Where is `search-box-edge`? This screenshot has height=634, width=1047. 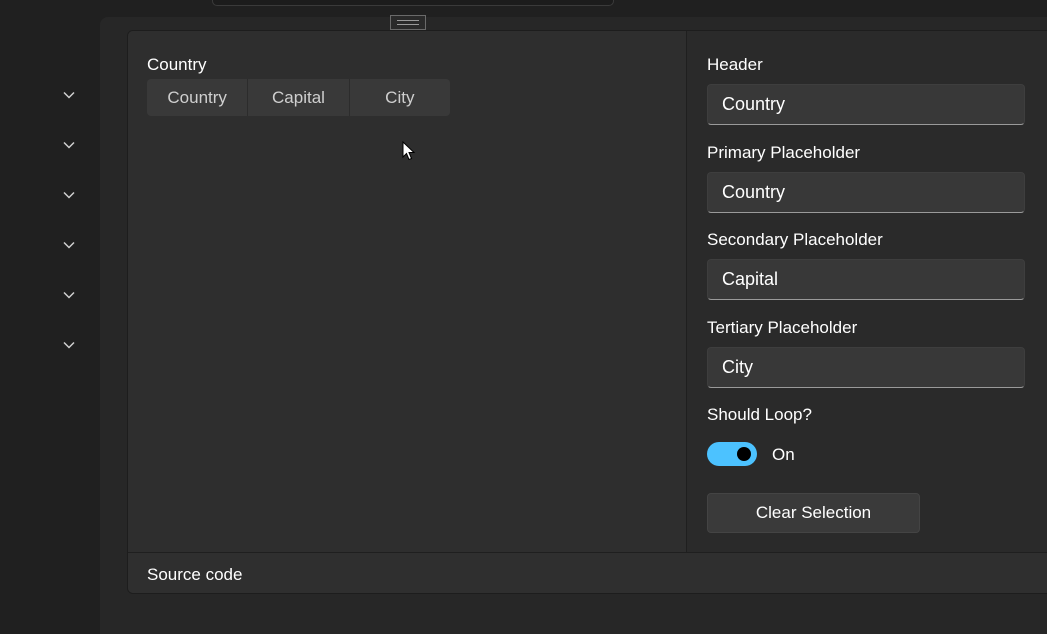
search-box-edge is located at coordinates (413, 3).